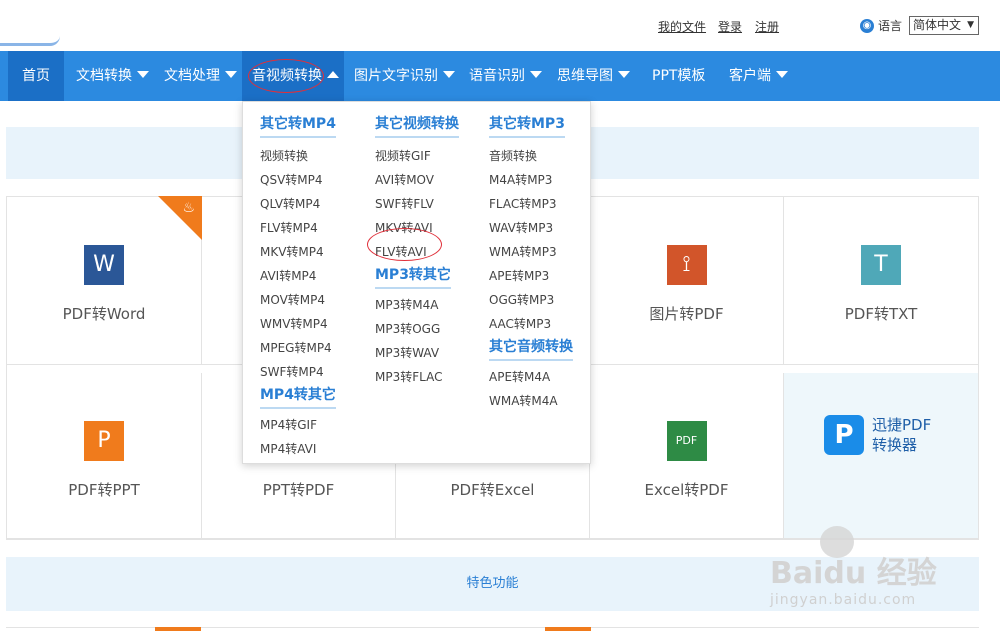 This screenshot has height=631, width=1000. What do you see at coordinates (686, 265) in the screenshot?
I see `pdf-icon: ⟟` at bounding box center [686, 265].